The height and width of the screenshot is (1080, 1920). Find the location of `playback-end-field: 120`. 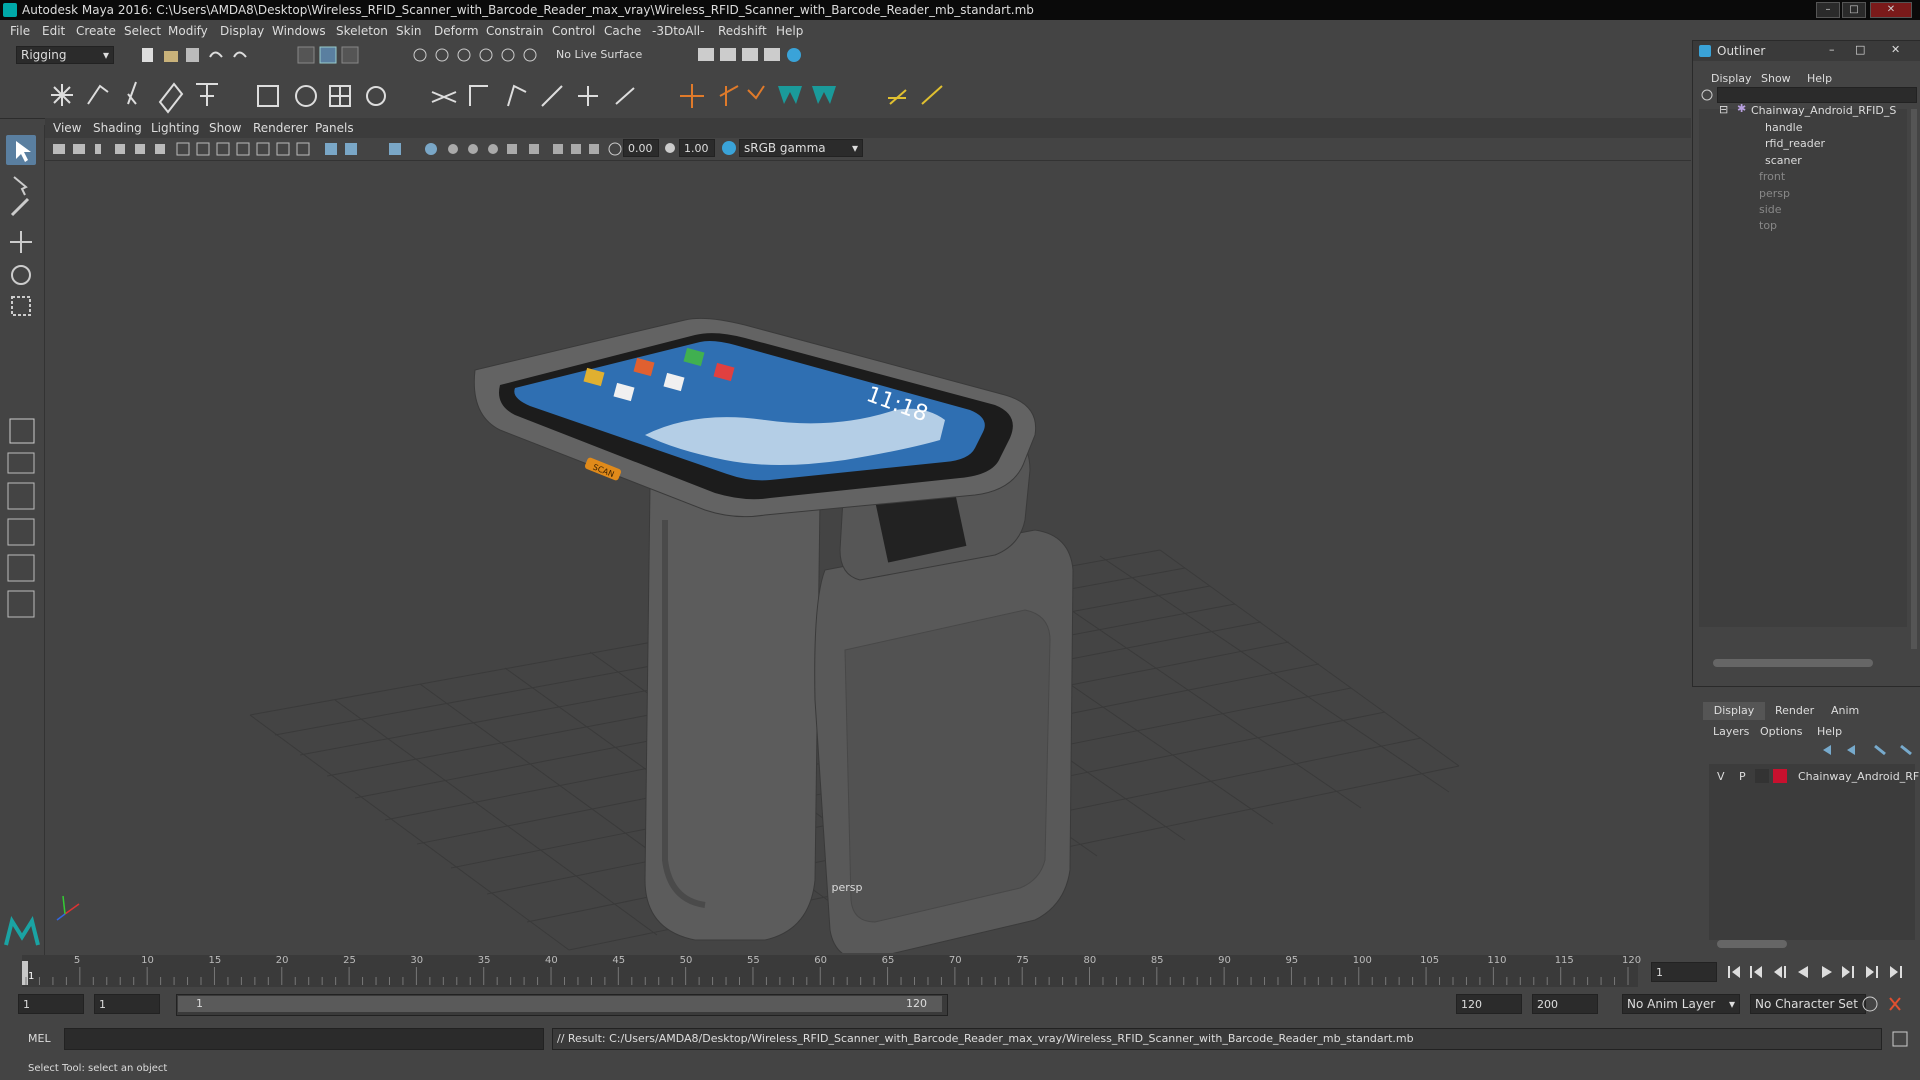

playback-end-field: 120 is located at coordinates (1489, 1004).